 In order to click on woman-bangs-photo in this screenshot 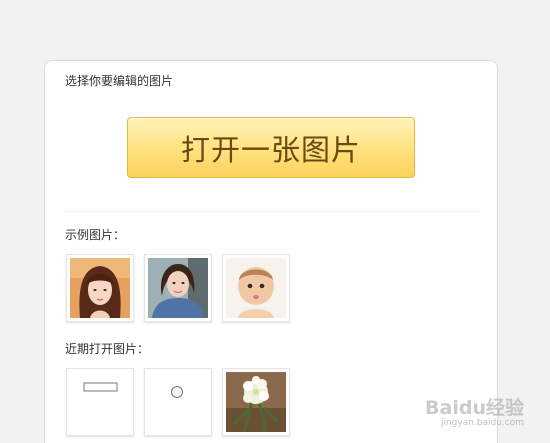, I will do `click(100, 288)`.